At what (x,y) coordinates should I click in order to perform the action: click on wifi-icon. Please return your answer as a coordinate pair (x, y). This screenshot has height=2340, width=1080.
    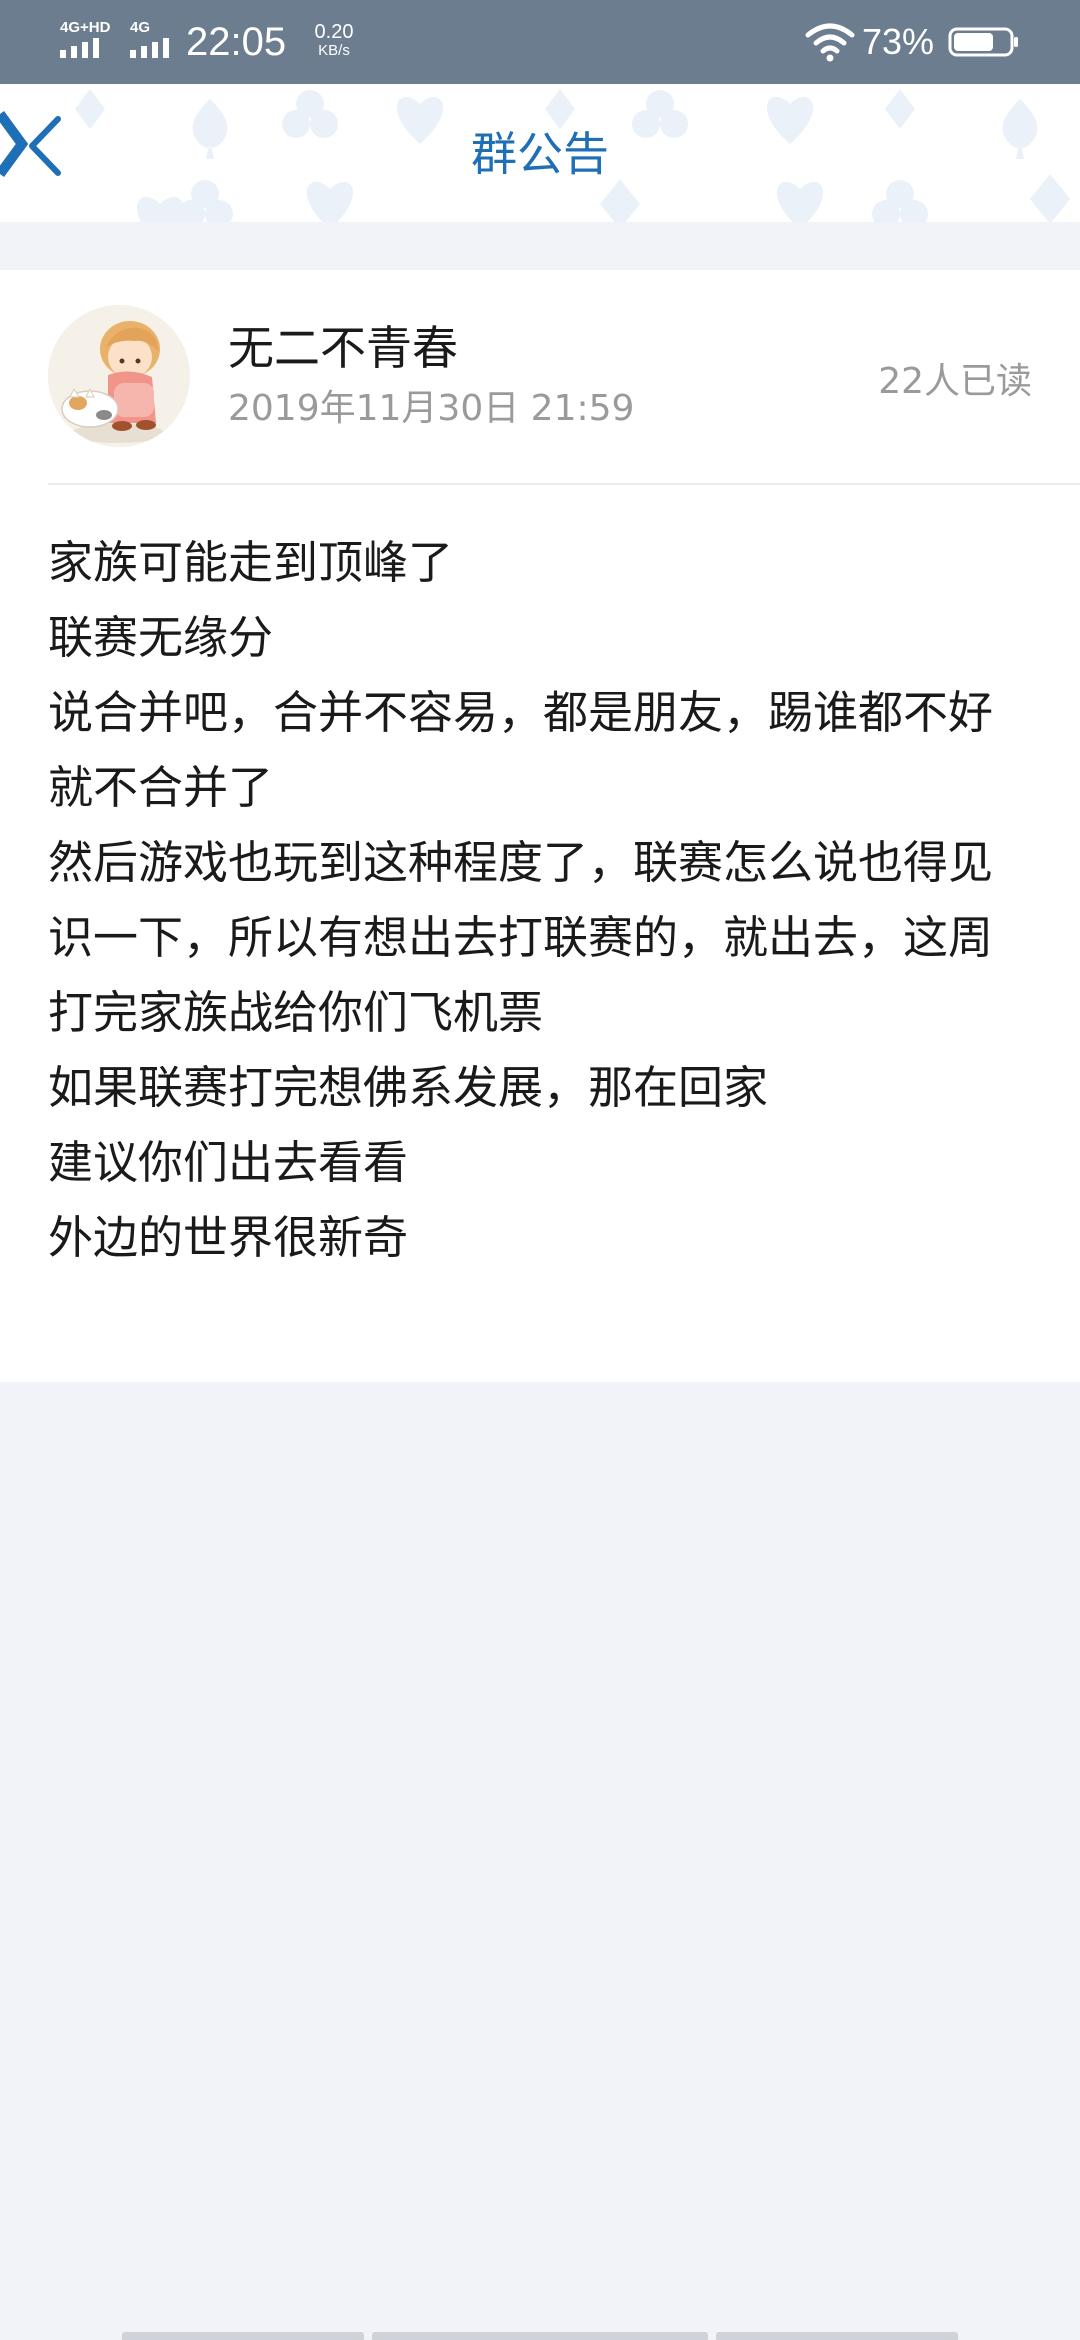
    Looking at the image, I should click on (830, 42).